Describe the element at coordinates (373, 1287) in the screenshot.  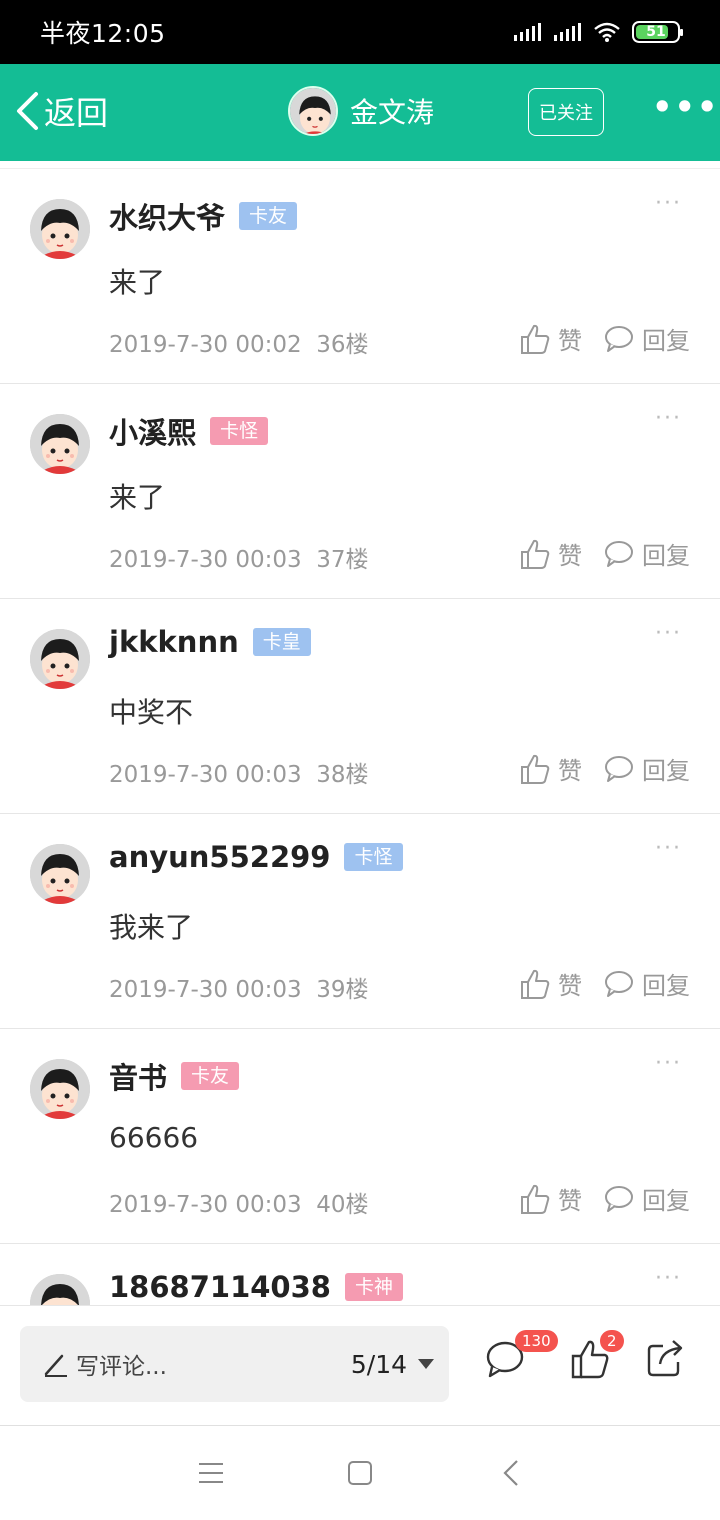
I see `user-level-badge: 卡神` at that location.